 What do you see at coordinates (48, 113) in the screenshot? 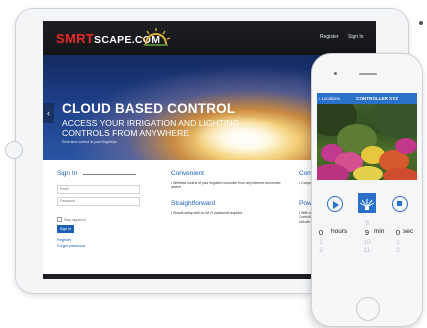
I see `carousel-prev-button: ‹` at bounding box center [48, 113].